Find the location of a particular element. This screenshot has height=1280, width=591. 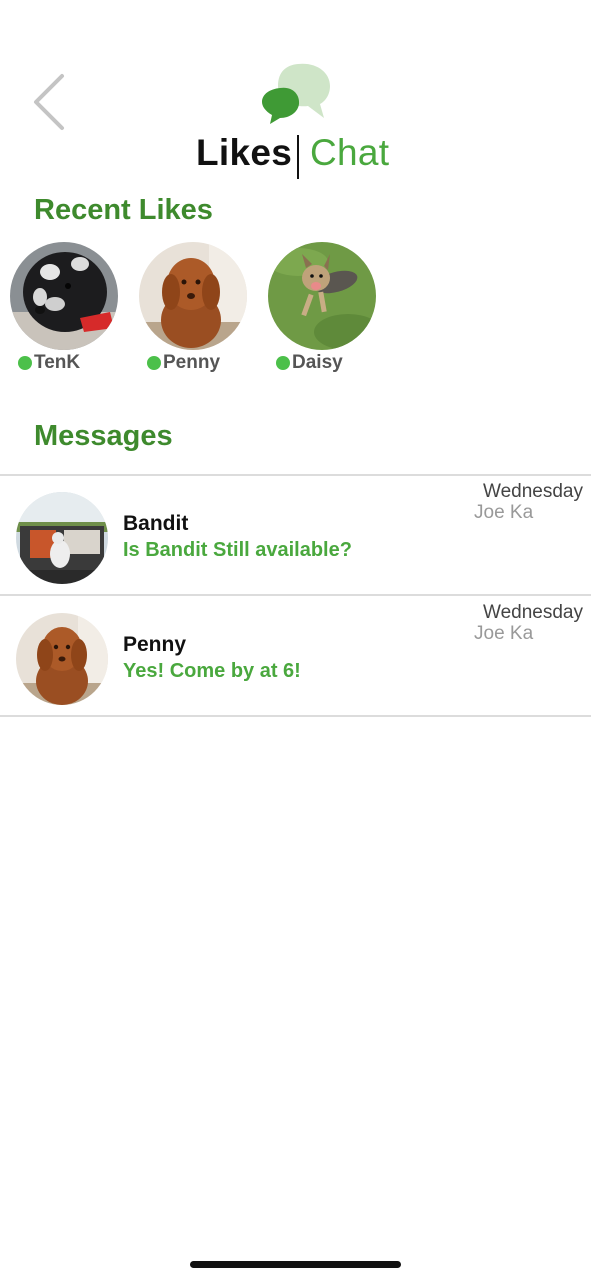

chevron-left-icon is located at coordinates (49, 102).